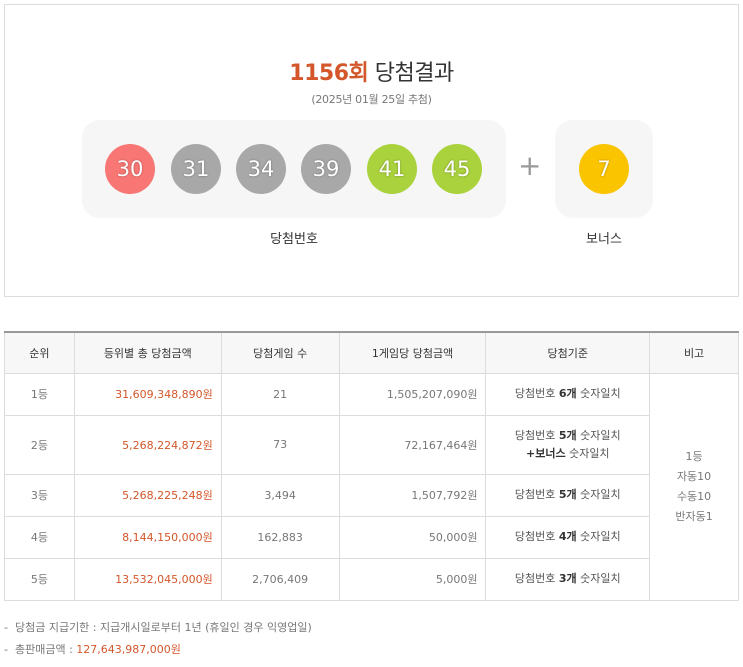  Describe the element at coordinates (604, 239) in the screenshot. I see `bonus-caption: 보너스` at that location.